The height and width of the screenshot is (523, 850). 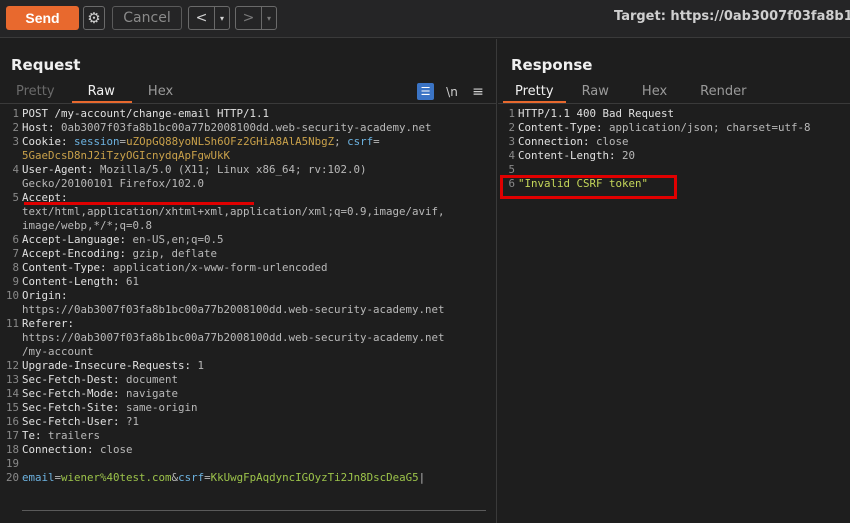 What do you see at coordinates (38, 477) in the screenshot?
I see `code-token: email` at bounding box center [38, 477].